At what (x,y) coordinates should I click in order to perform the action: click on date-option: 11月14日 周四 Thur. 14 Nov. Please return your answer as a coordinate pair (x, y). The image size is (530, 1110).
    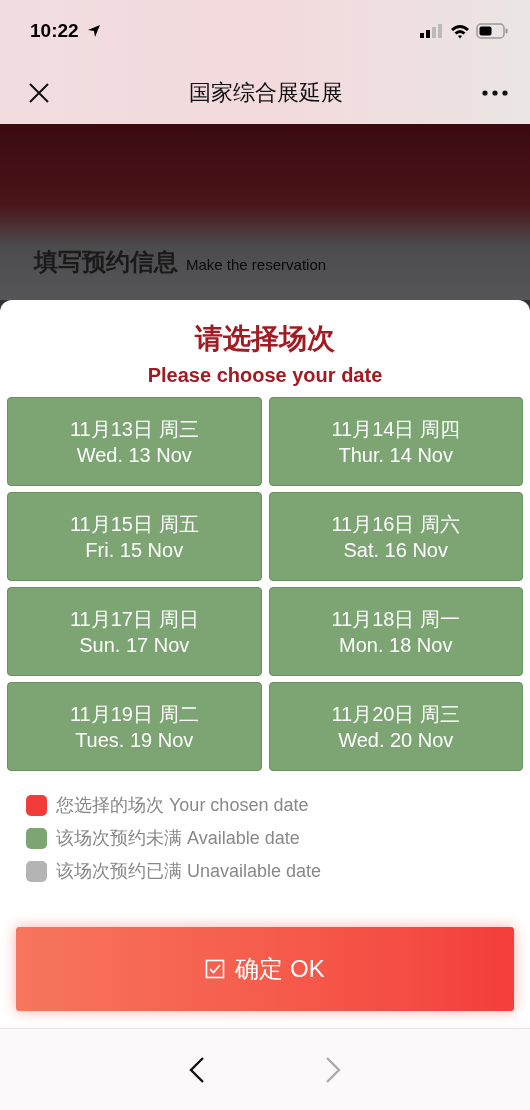
    Looking at the image, I should click on (395, 441).